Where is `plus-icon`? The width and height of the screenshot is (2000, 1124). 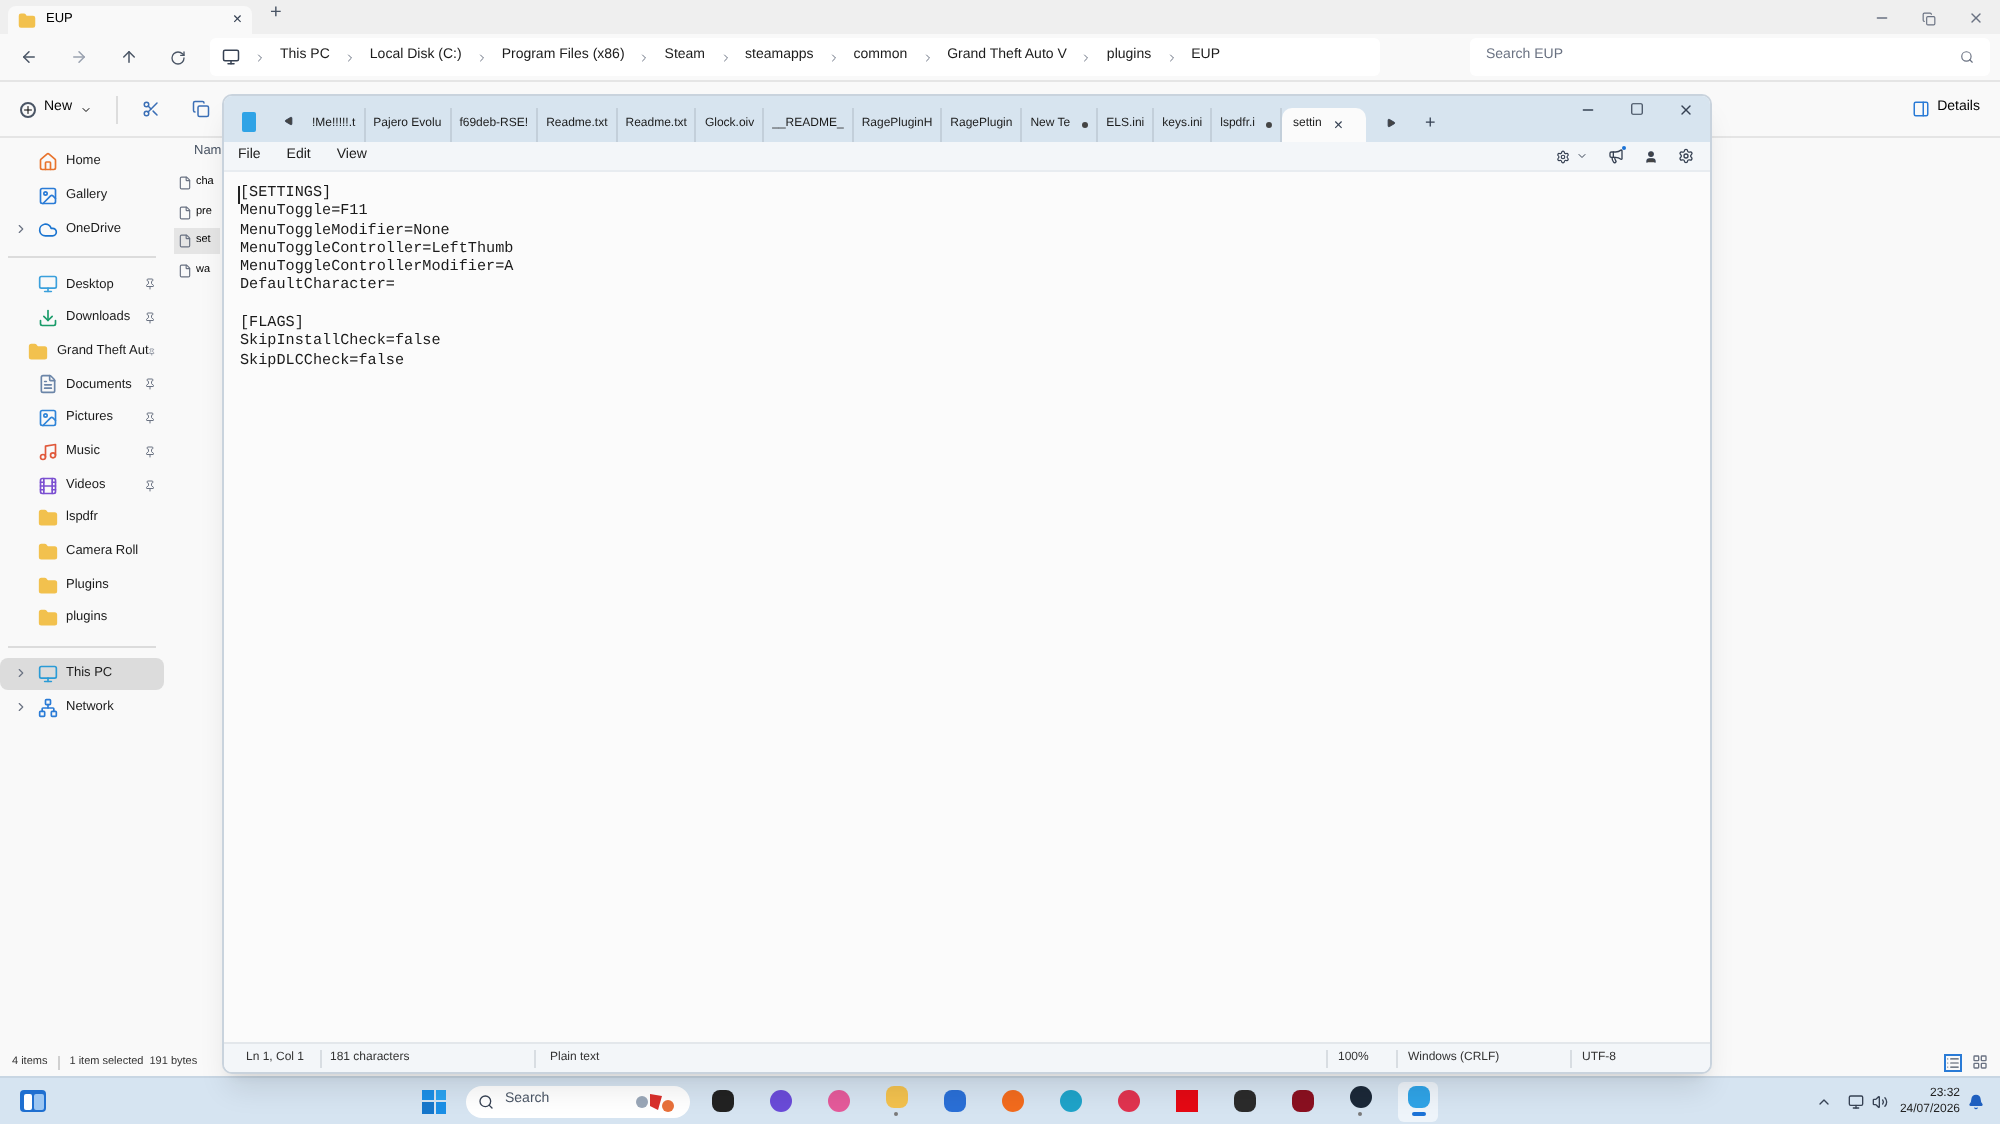 plus-icon is located at coordinates (28, 109).